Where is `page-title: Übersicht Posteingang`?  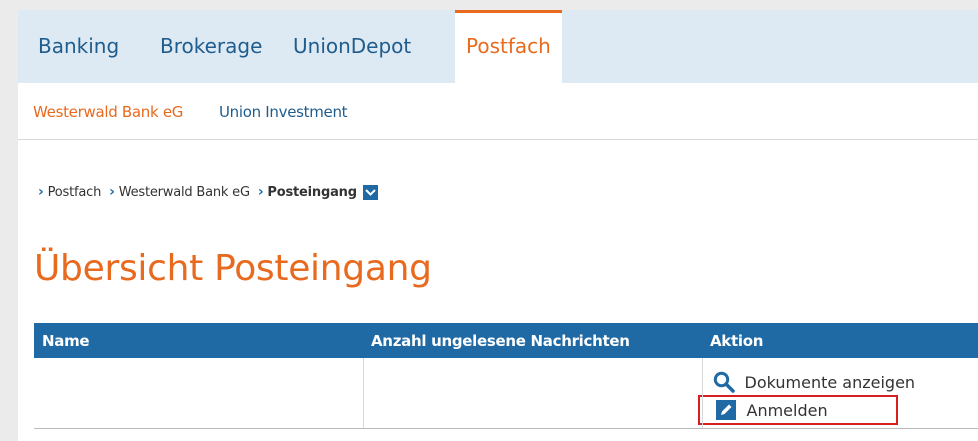
page-title: Übersicht Posteingang is located at coordinates (233, 268).